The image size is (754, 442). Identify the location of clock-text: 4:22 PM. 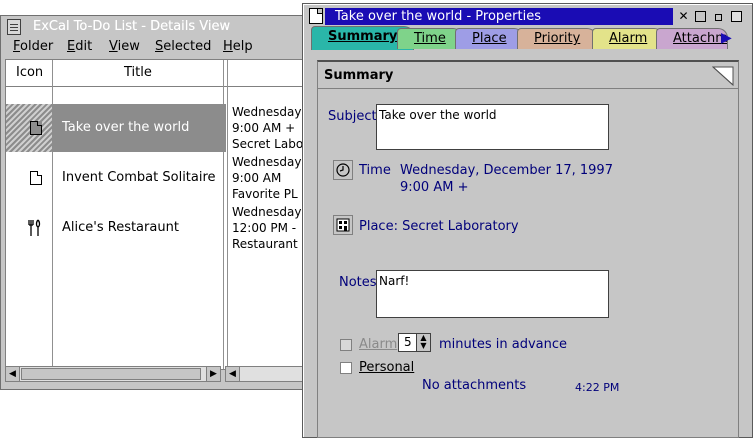
(597, 387).